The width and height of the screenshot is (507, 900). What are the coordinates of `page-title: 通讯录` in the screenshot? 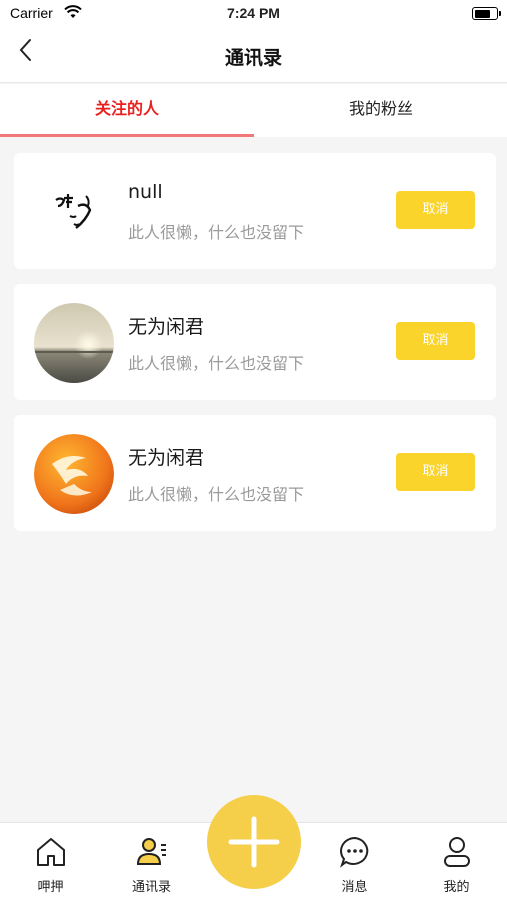 It's located at (253, 58).